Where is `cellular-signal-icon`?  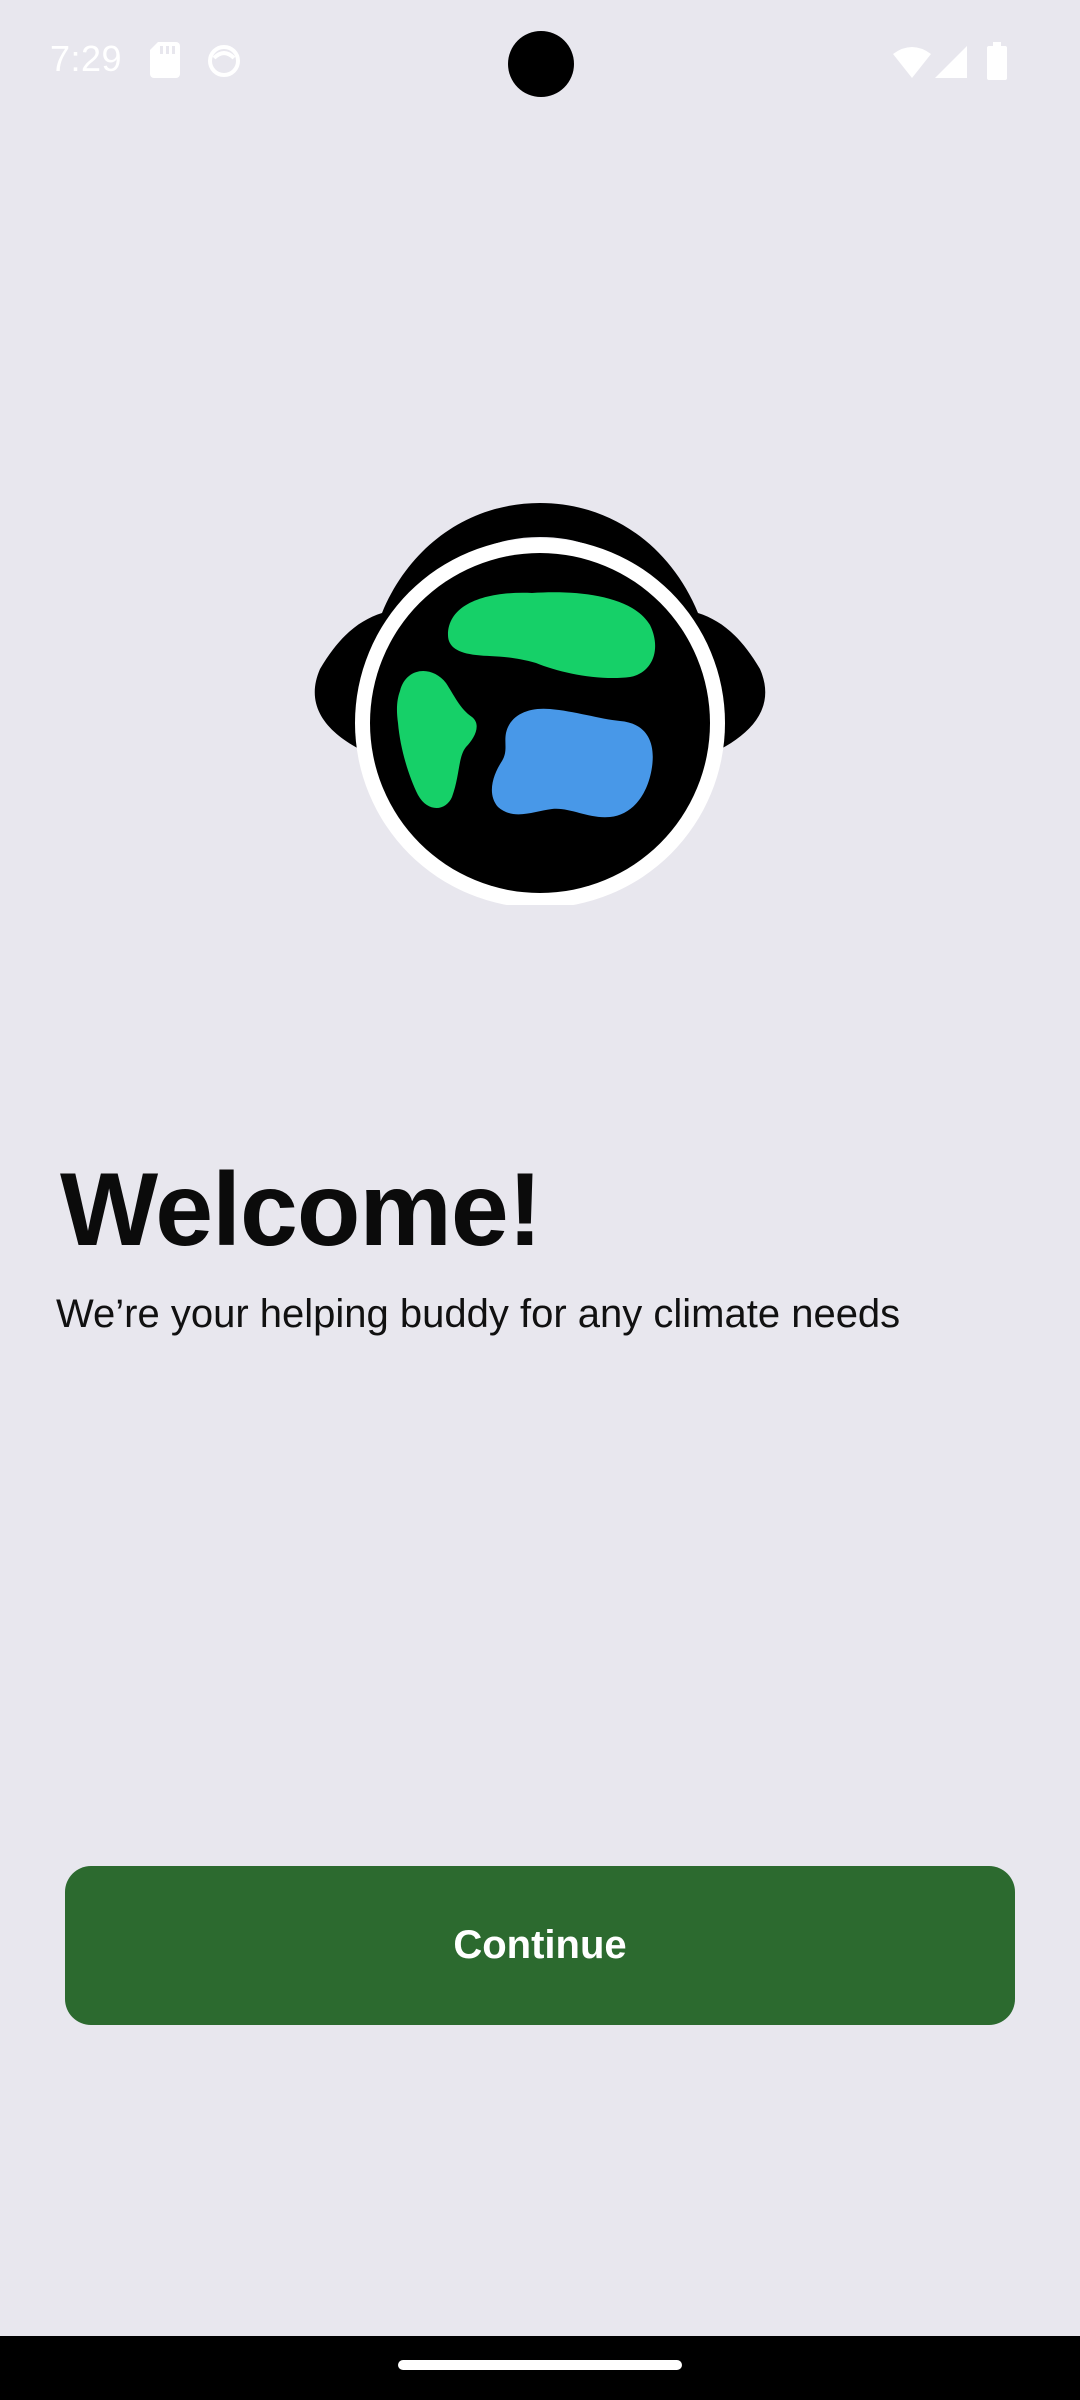
cellular-signal-icon is located at coordinates (951, 62).